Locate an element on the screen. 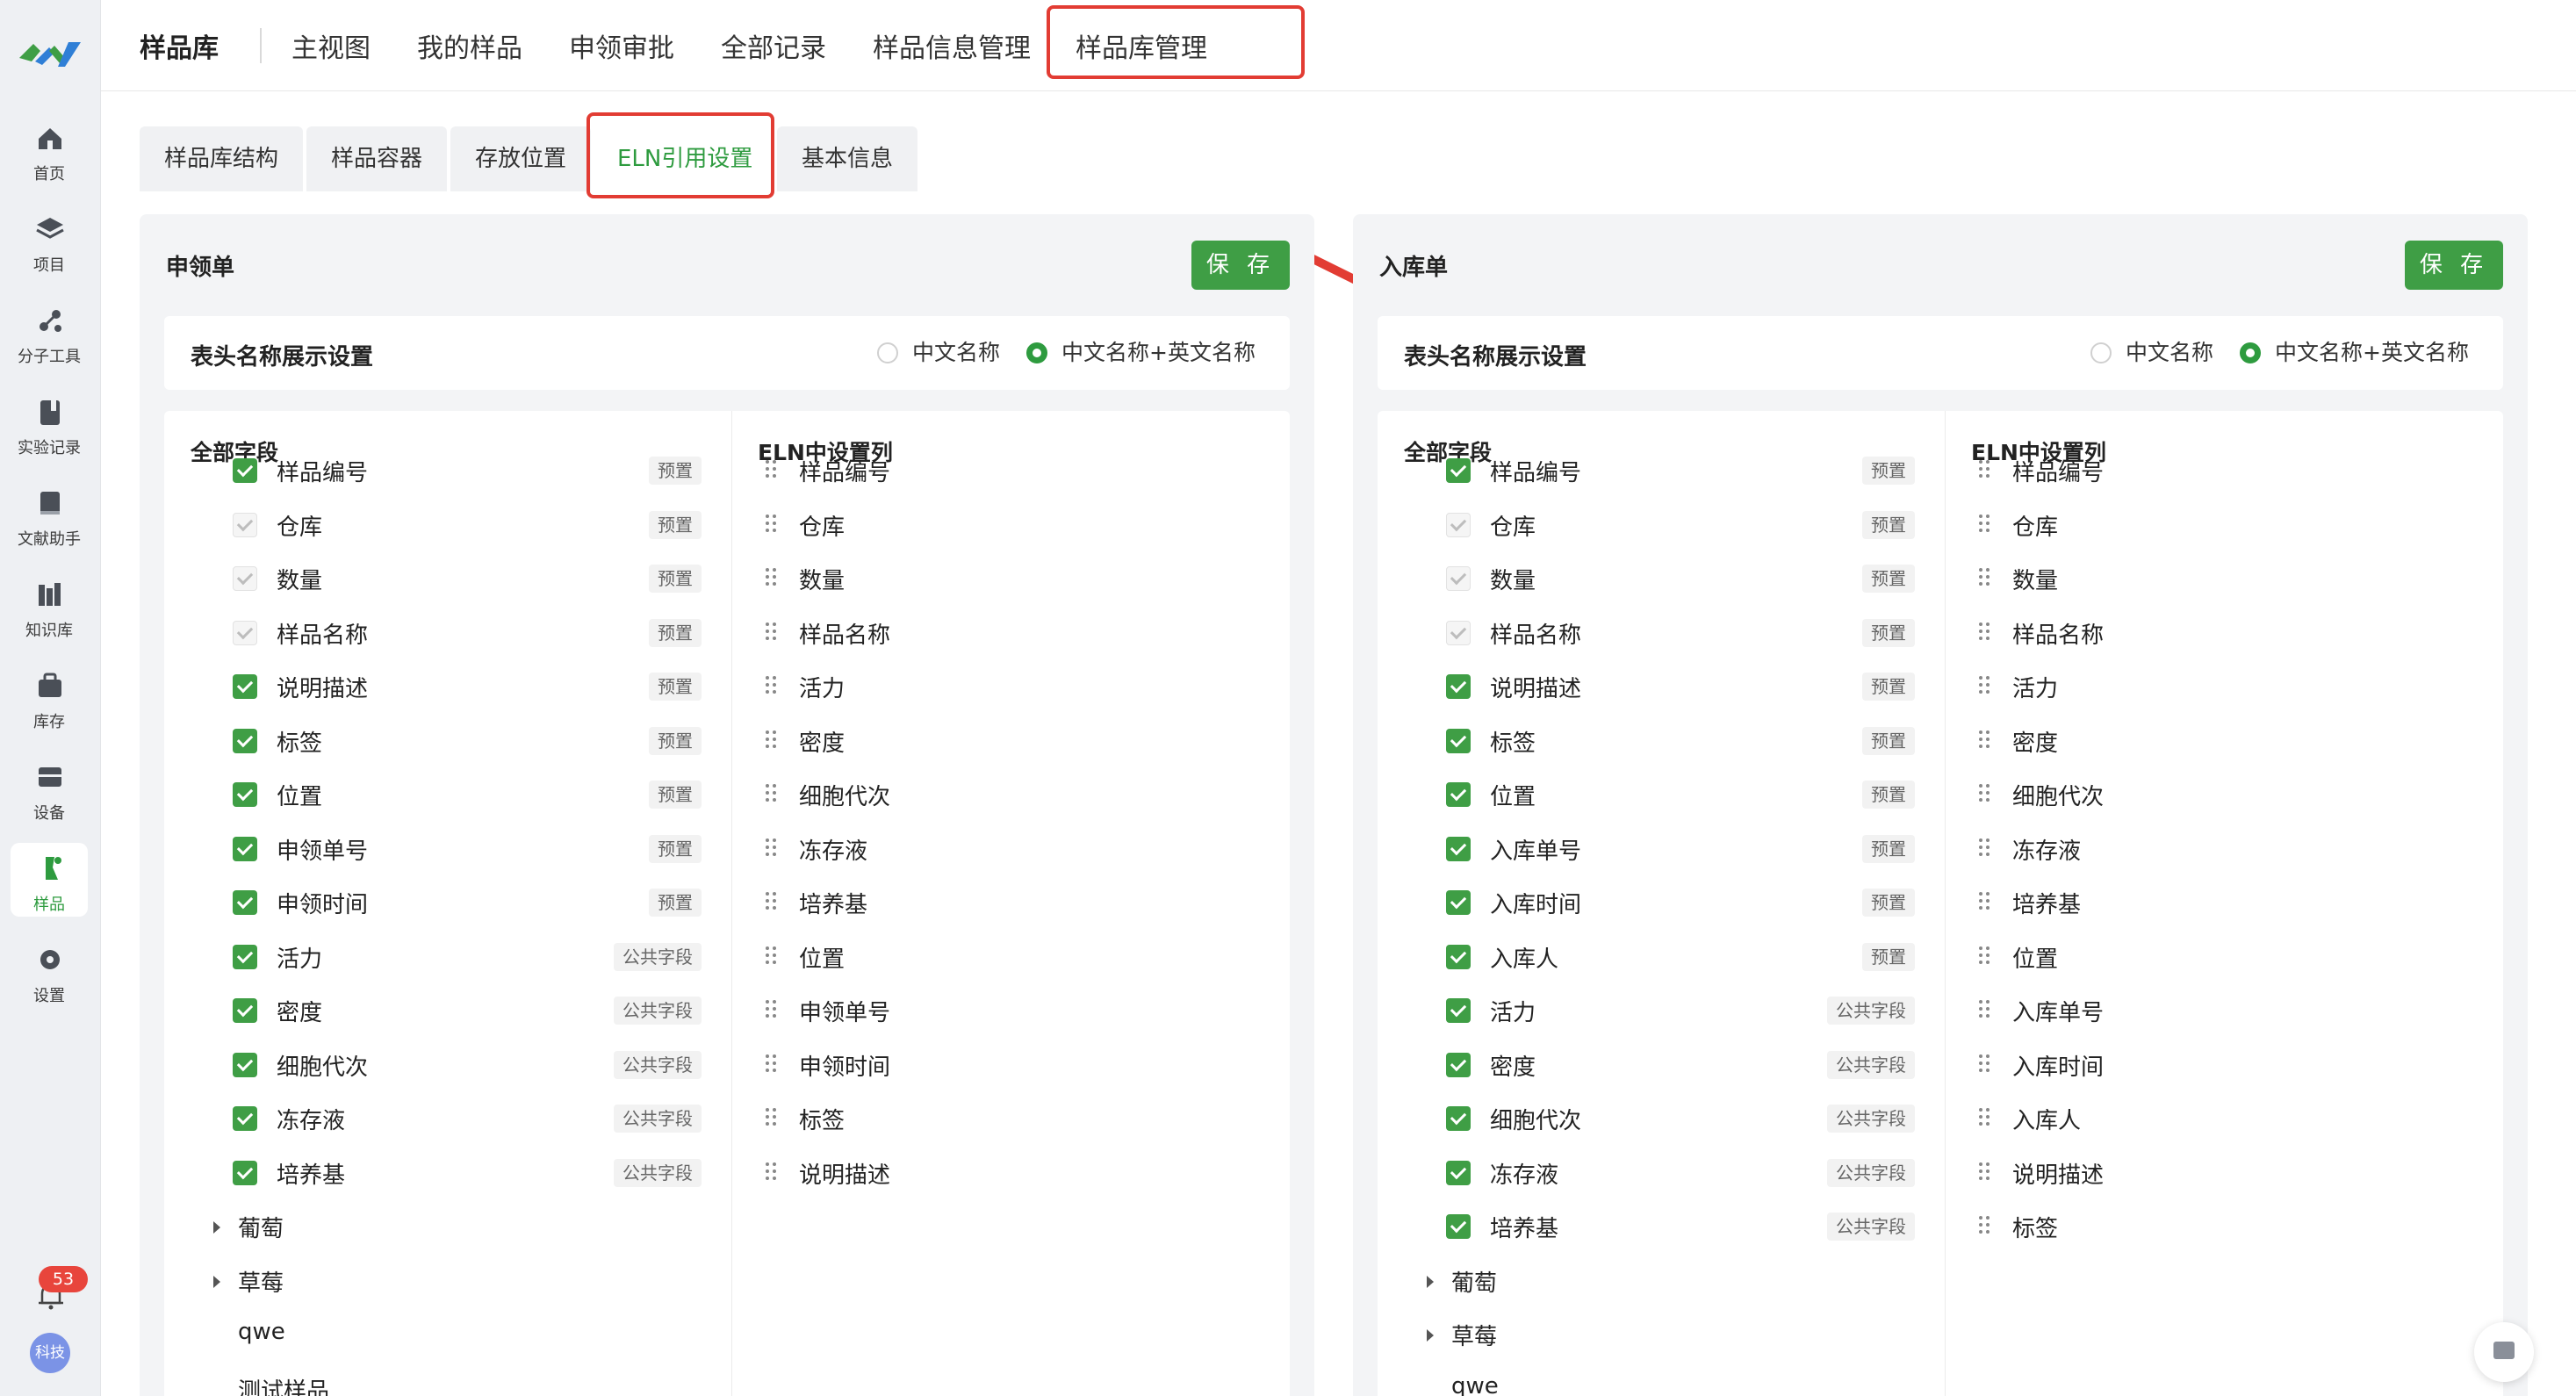 The height and width of the screenshot is (1396, 2576). avatar: 科技 is located at coordinates (50, 1353).